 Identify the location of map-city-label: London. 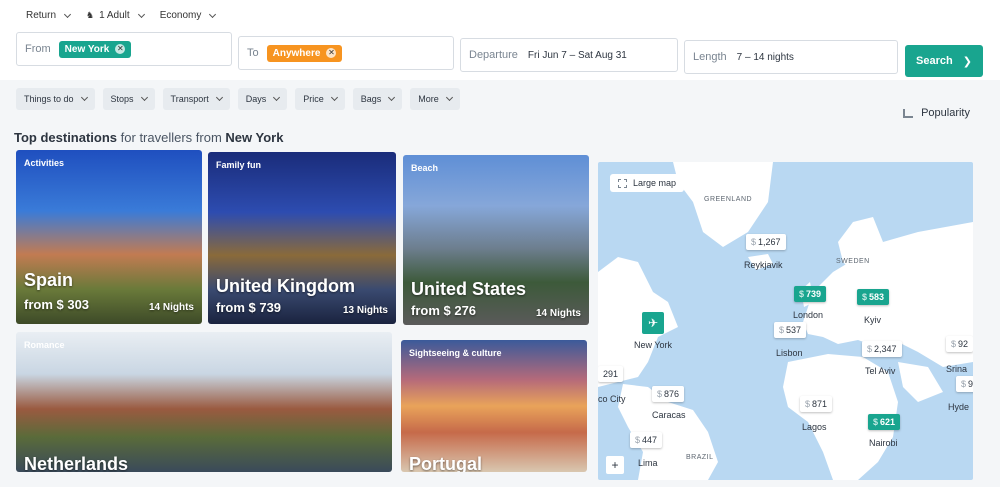
(808, 315).